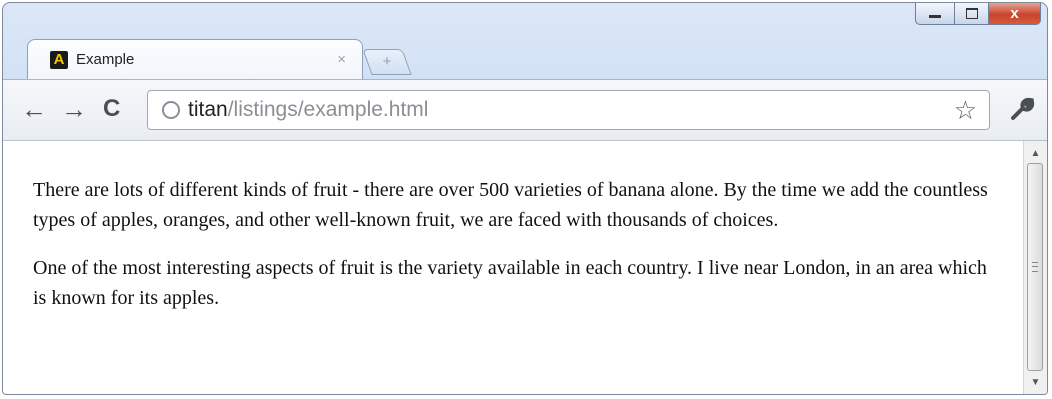 The image size is (1052, 399). Describe the element at coordinates (1023, 108) in the screenshot. I see `wrench-icon` at that location.